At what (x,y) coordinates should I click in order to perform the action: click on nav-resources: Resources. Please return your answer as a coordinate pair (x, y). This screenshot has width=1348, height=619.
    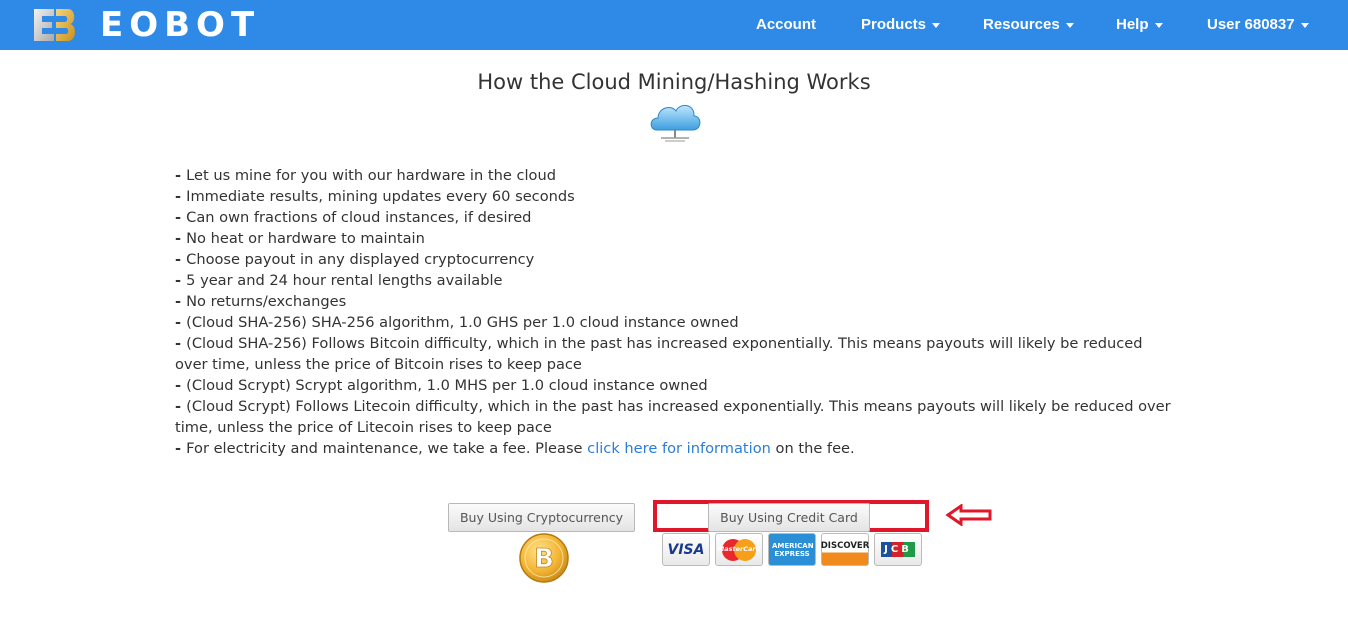
    Looking at the image, I should click on (1028, 25).